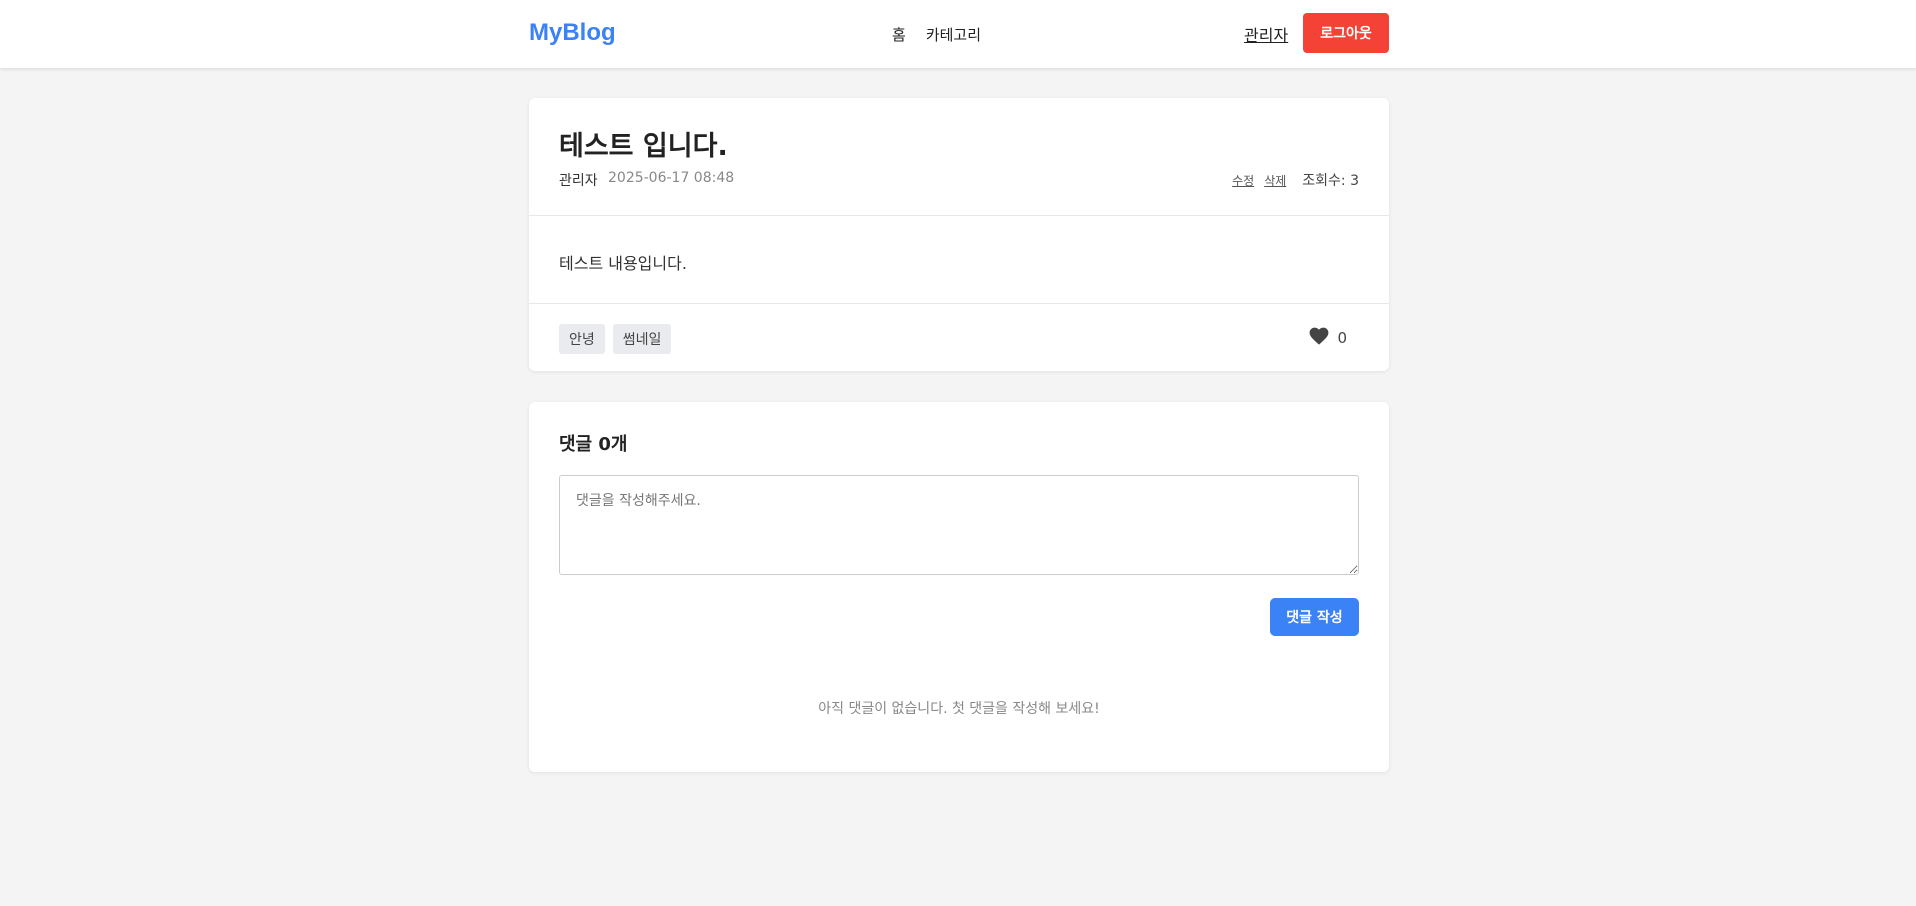 Image resolution: width=1916 pixels, height=906 pixels. I want to click on tag-list: 안녕 썸네일, so click(615, 339).